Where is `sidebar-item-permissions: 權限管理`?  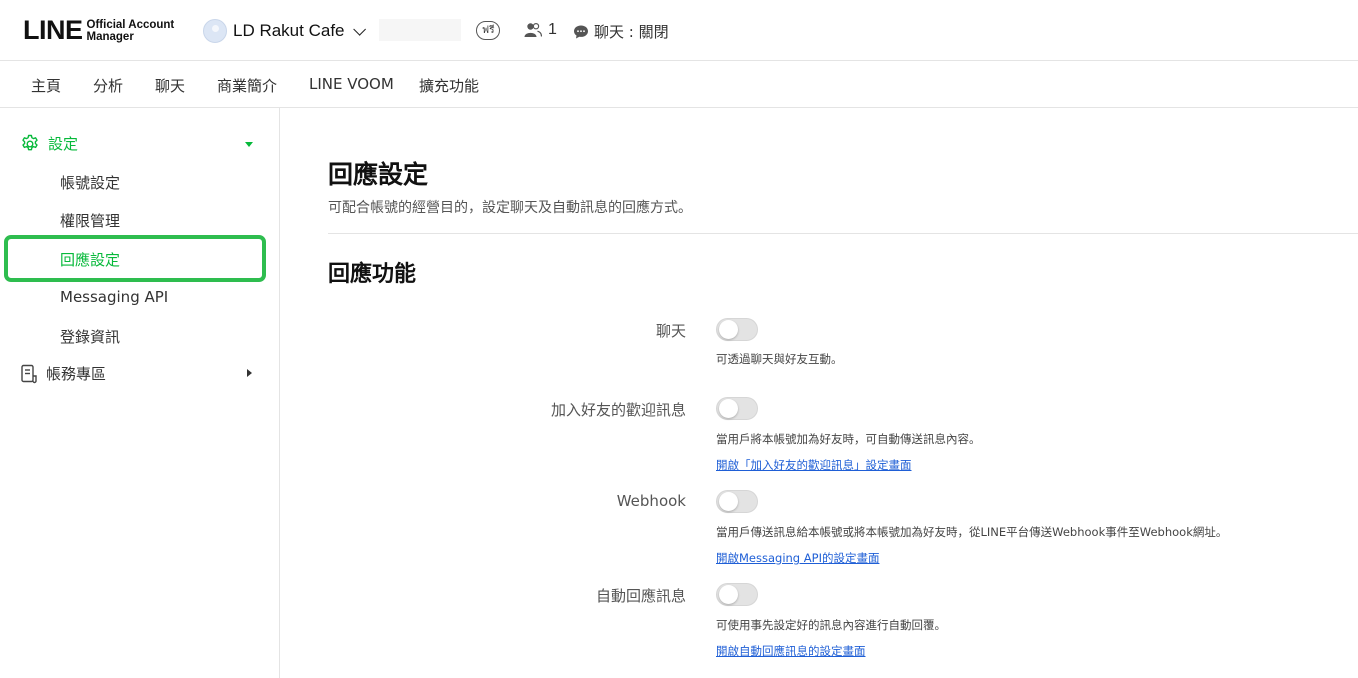 sidebar-item-permissions: 權限管理 is located at coordinates (90, 220).